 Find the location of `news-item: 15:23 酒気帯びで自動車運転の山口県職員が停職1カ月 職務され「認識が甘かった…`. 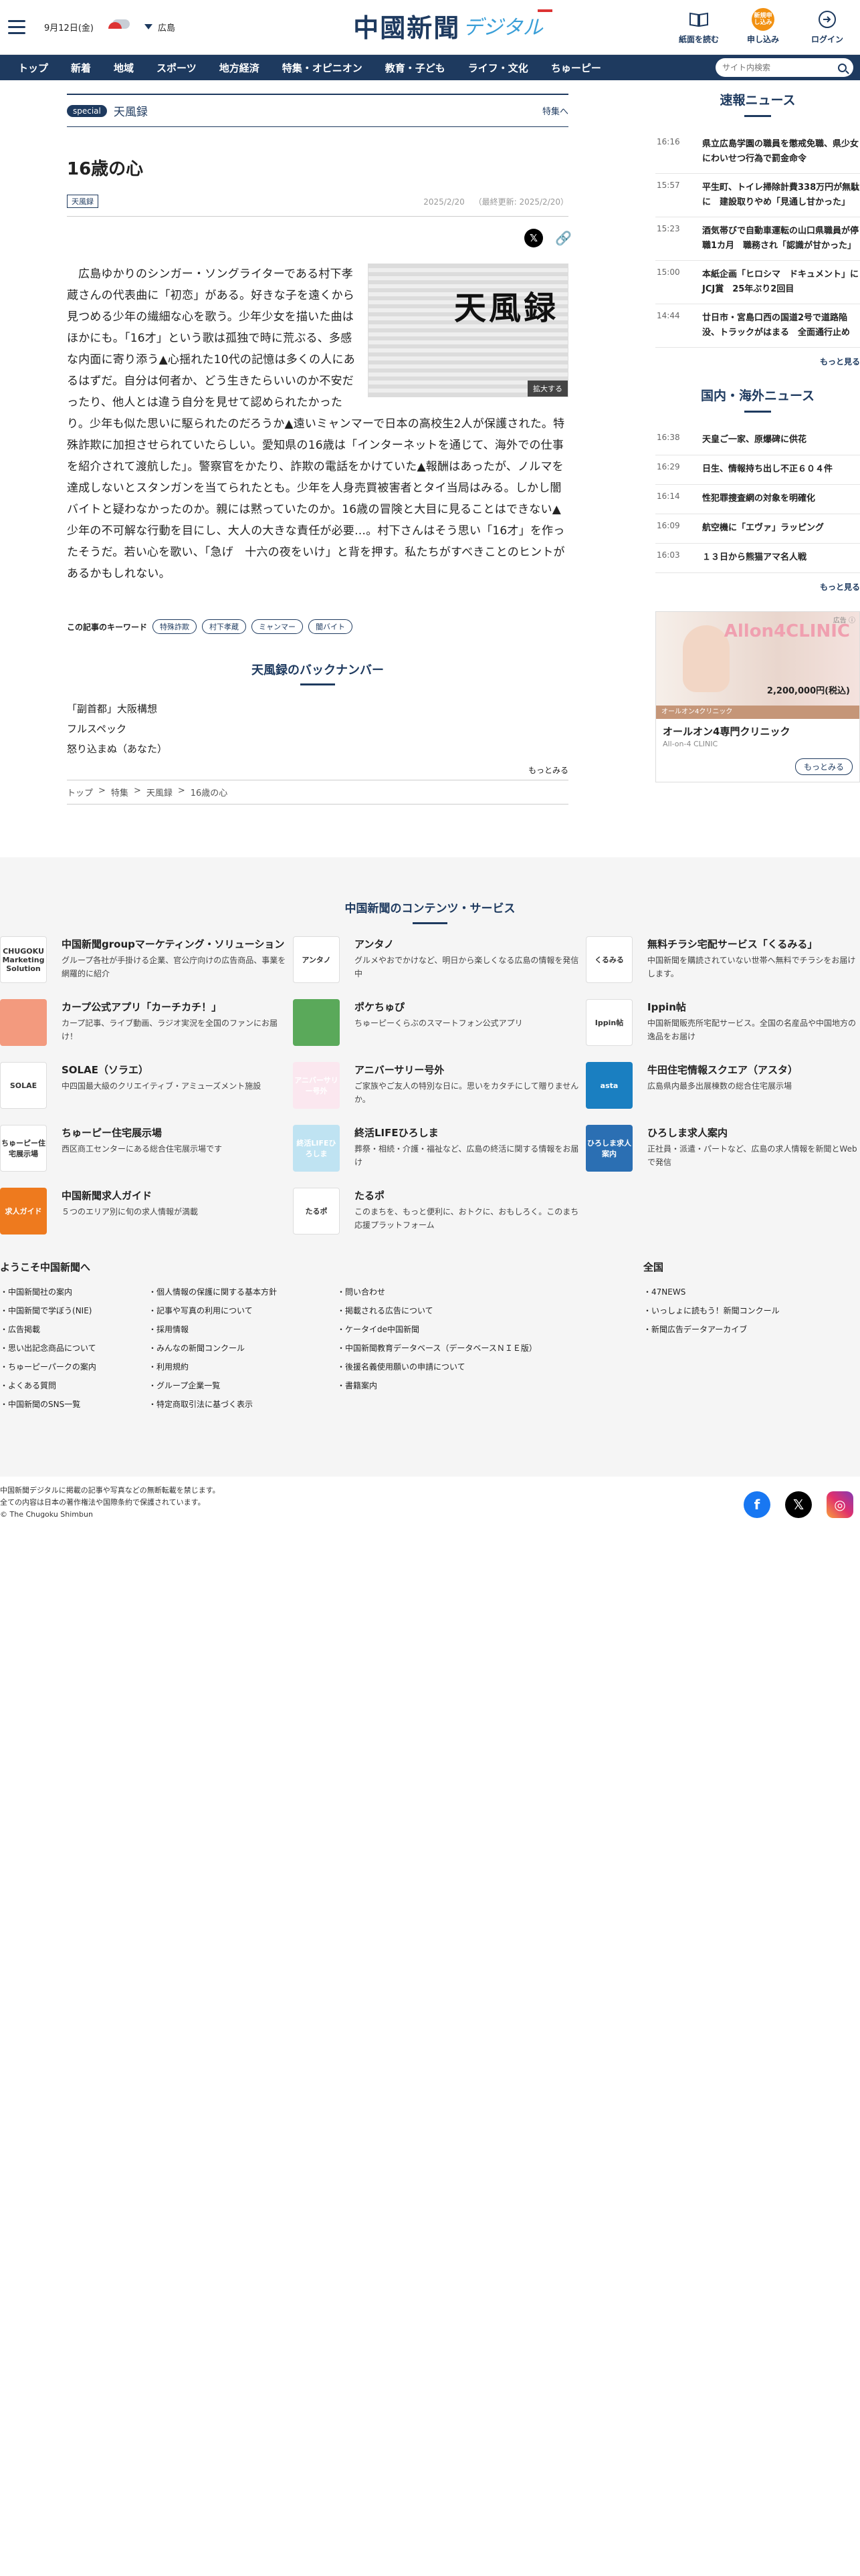

news-item: 15:23 酒気帯びで自動車運転の山口県職員が停職1カ月 職務され「認識が甘かった… is located at coordinates (757, 239).